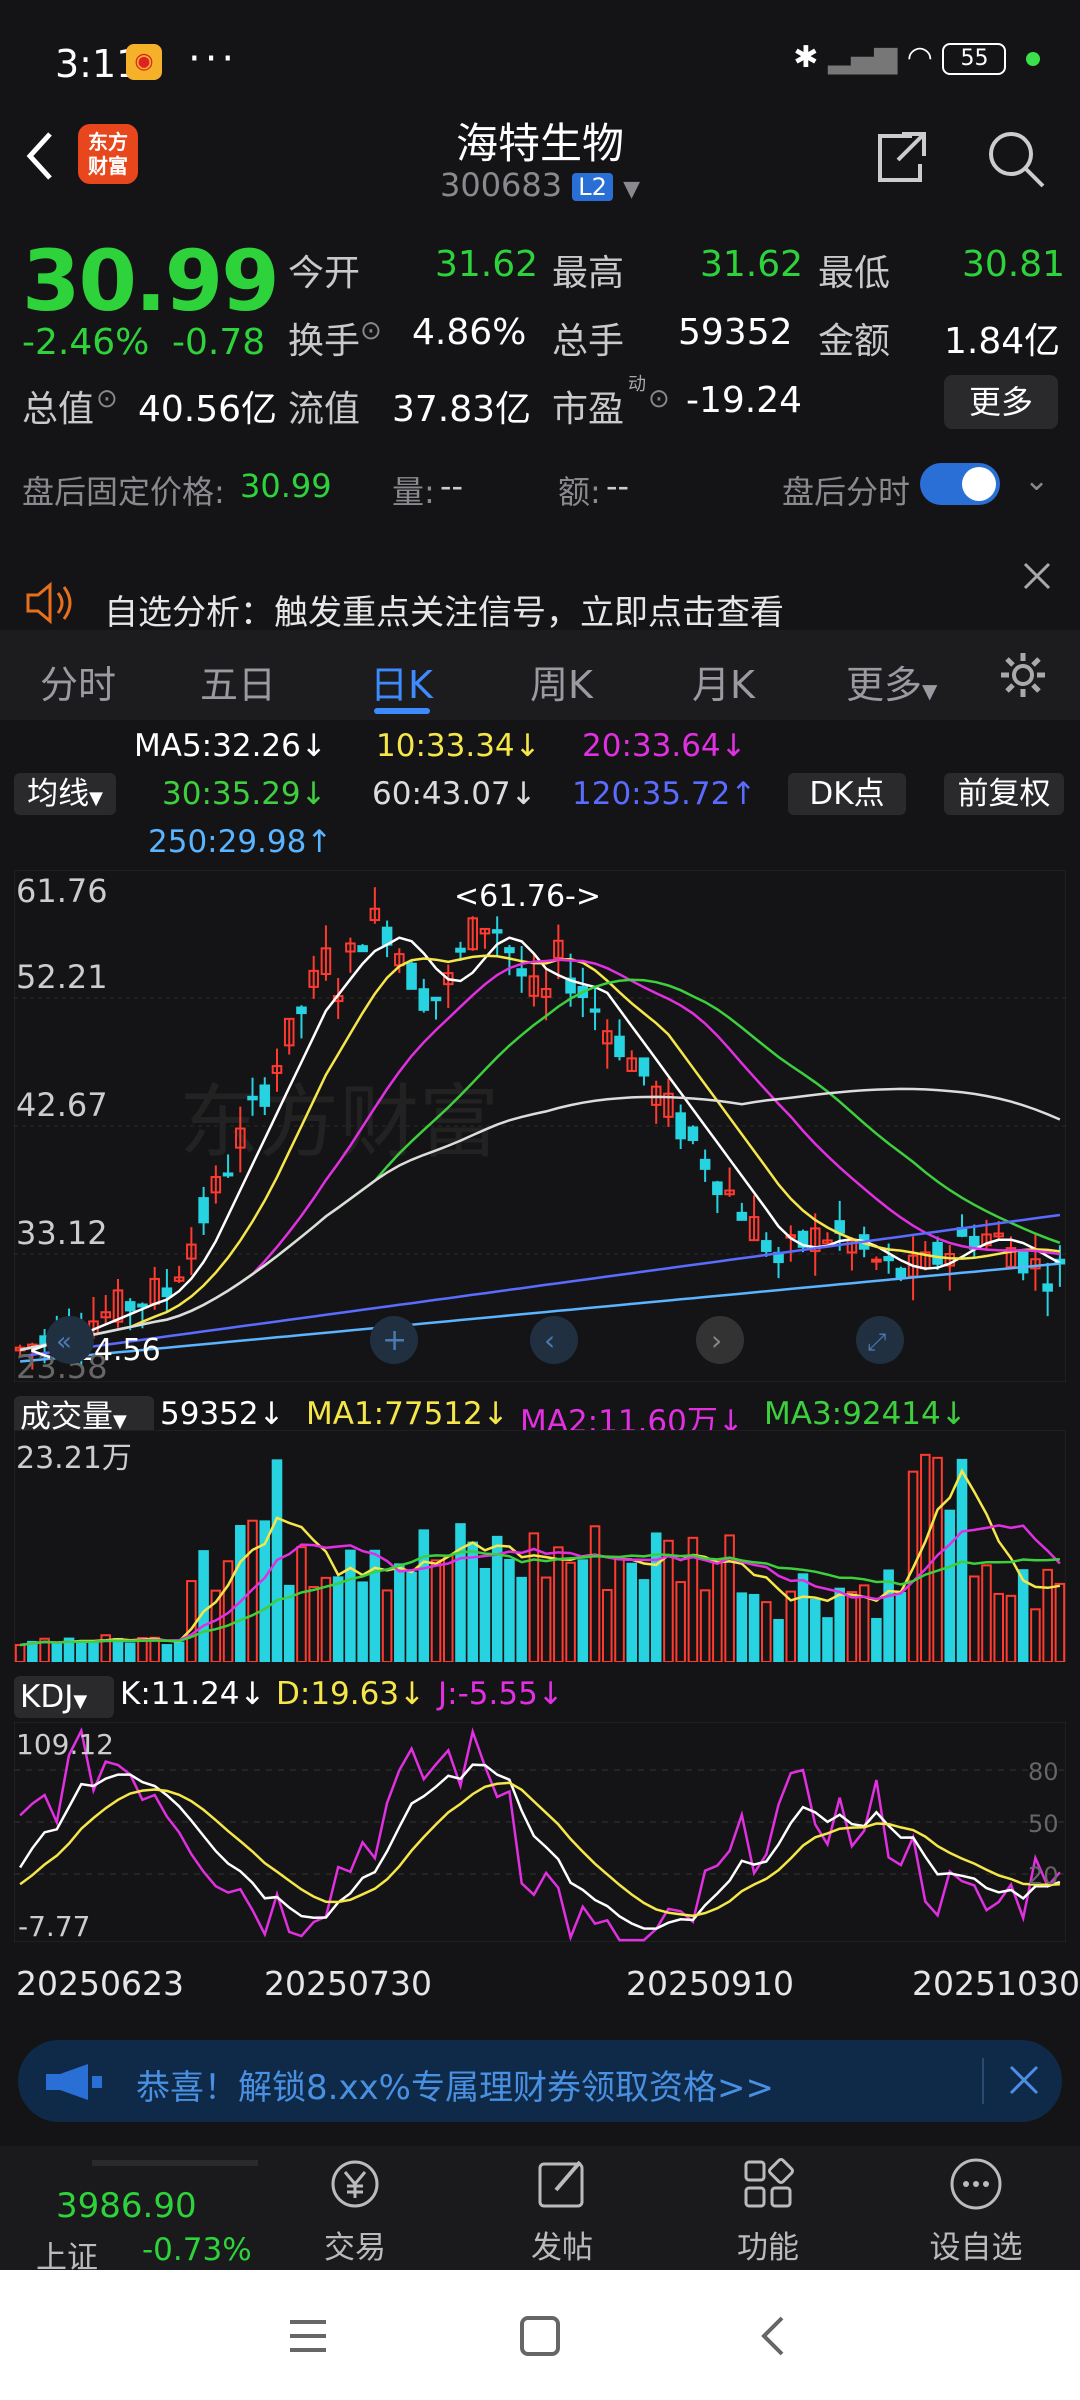  Describe the element at coordinates (355, 2248) in the screenshot. I see `nav-trade-label: 交易` at that location.